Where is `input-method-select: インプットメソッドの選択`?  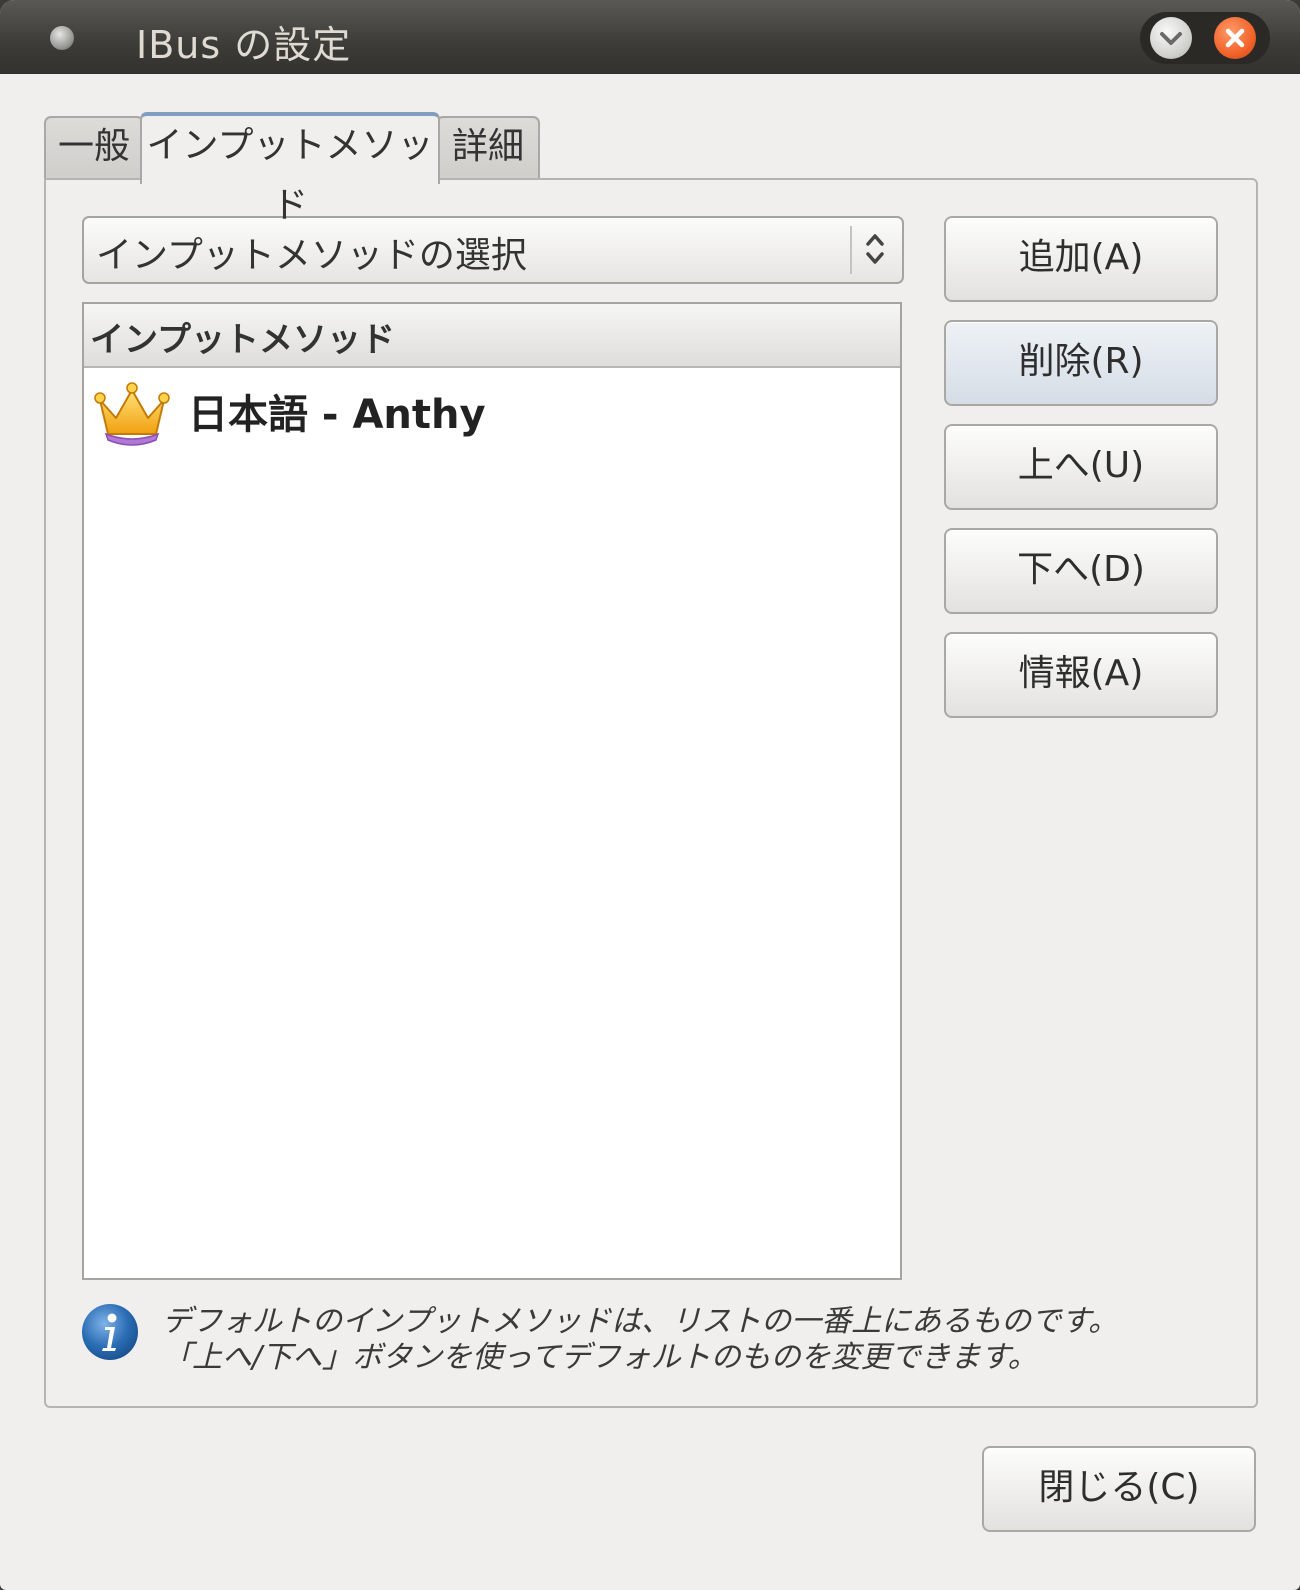
input-method-select: インプットメソッドの選択 is located at coordinates (493, 250).